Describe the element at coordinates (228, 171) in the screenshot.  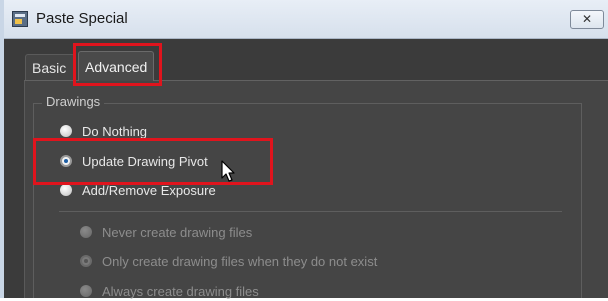
I see `mouse-pointer-icon` at that location.